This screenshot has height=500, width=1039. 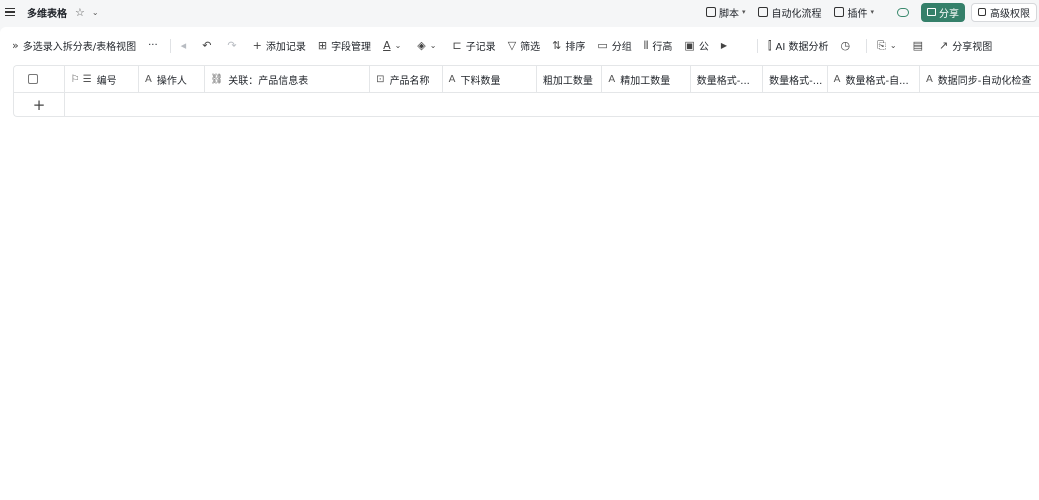 I want to click on hierarchy-icon: ⊏, so click(x=457, y=45).